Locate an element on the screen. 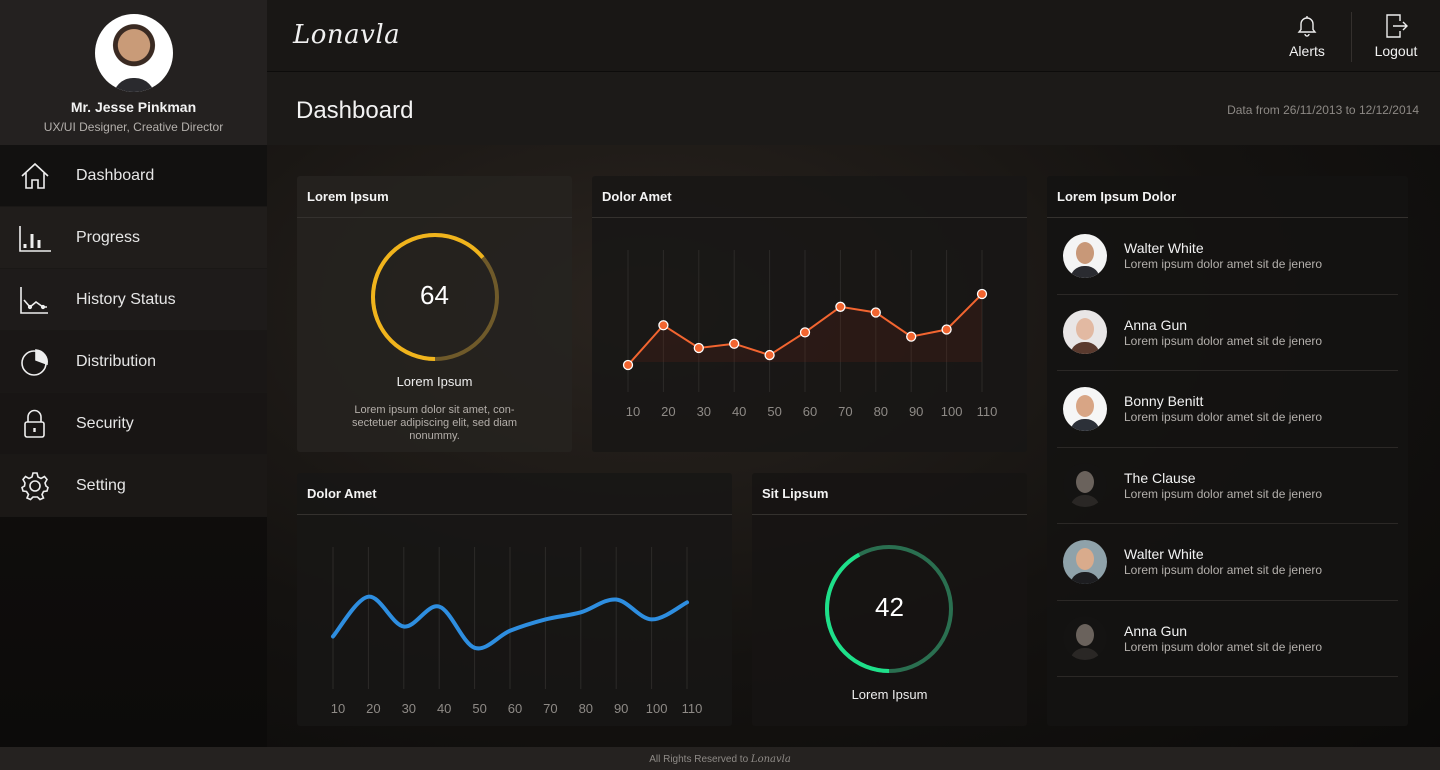 The image size is (1440, 770). alerts-label: Alerts is located at coordinates (1307, 51).